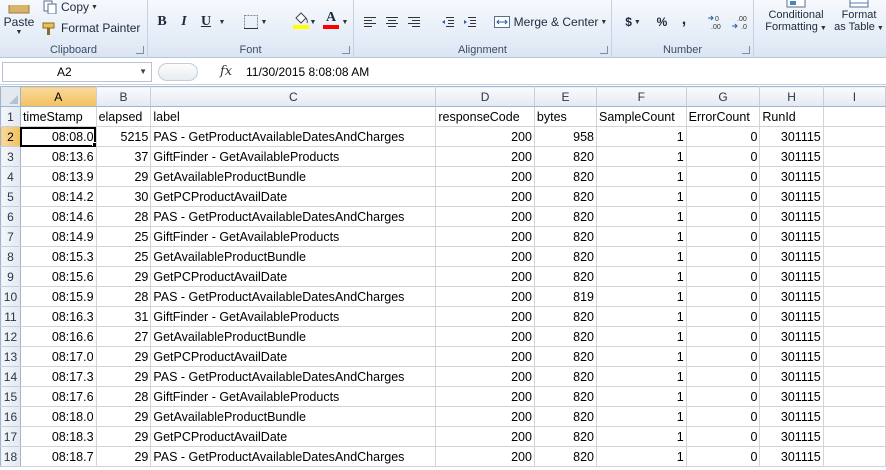  What do you see at coordinates (58, 176) in the screenshot?
I see `cell-timestamp: 08:13.9` at bounding box center [58, 176].